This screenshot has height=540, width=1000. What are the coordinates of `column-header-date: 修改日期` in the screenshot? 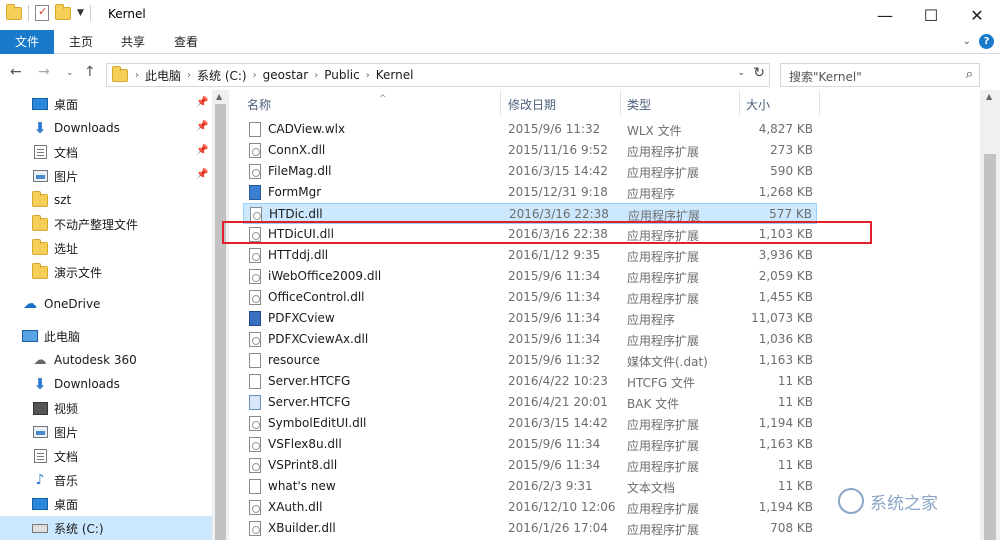 It's located at (561, 103).